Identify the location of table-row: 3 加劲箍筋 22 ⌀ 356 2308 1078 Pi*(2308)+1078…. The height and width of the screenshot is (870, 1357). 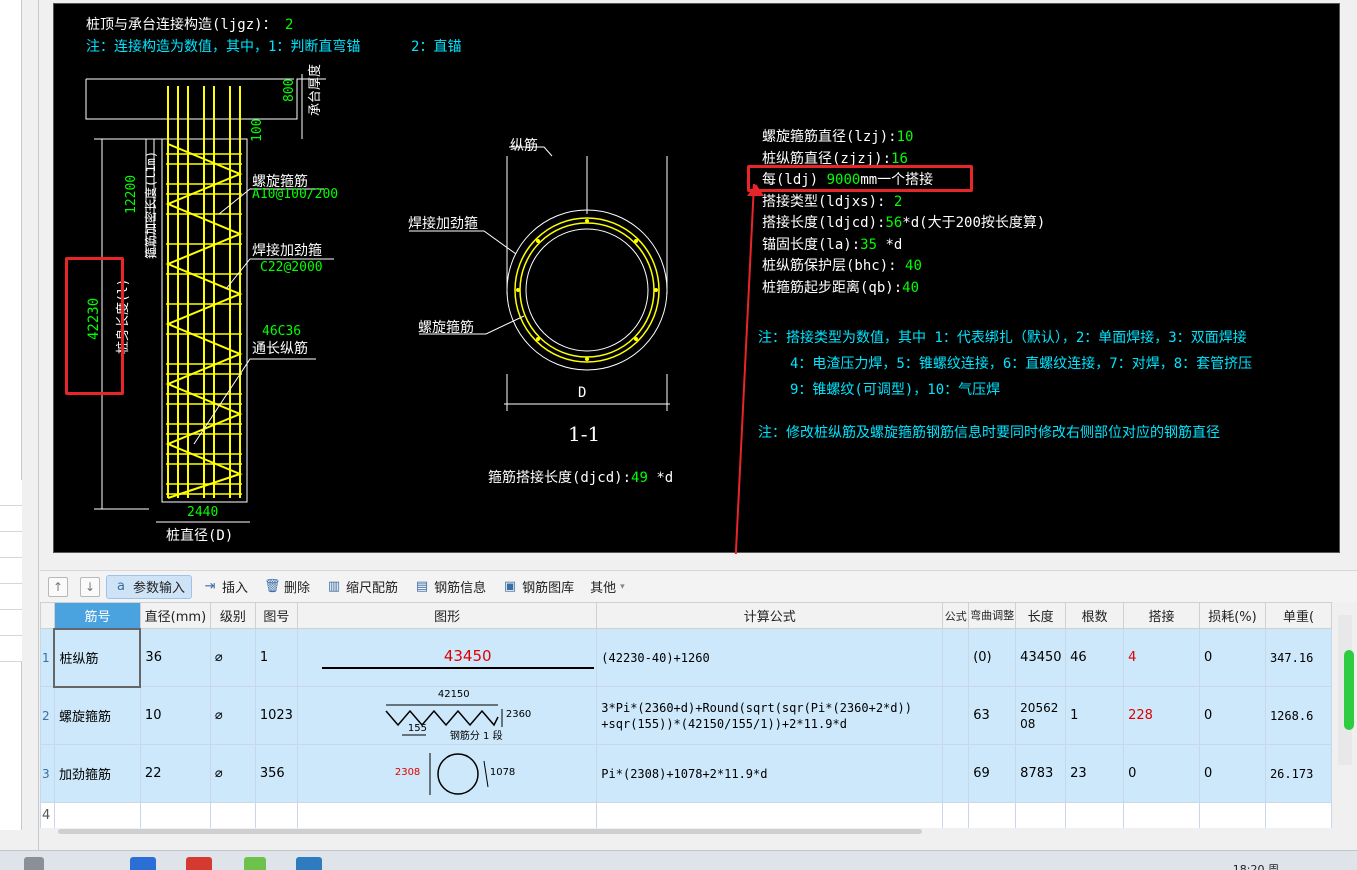
(686, 773).